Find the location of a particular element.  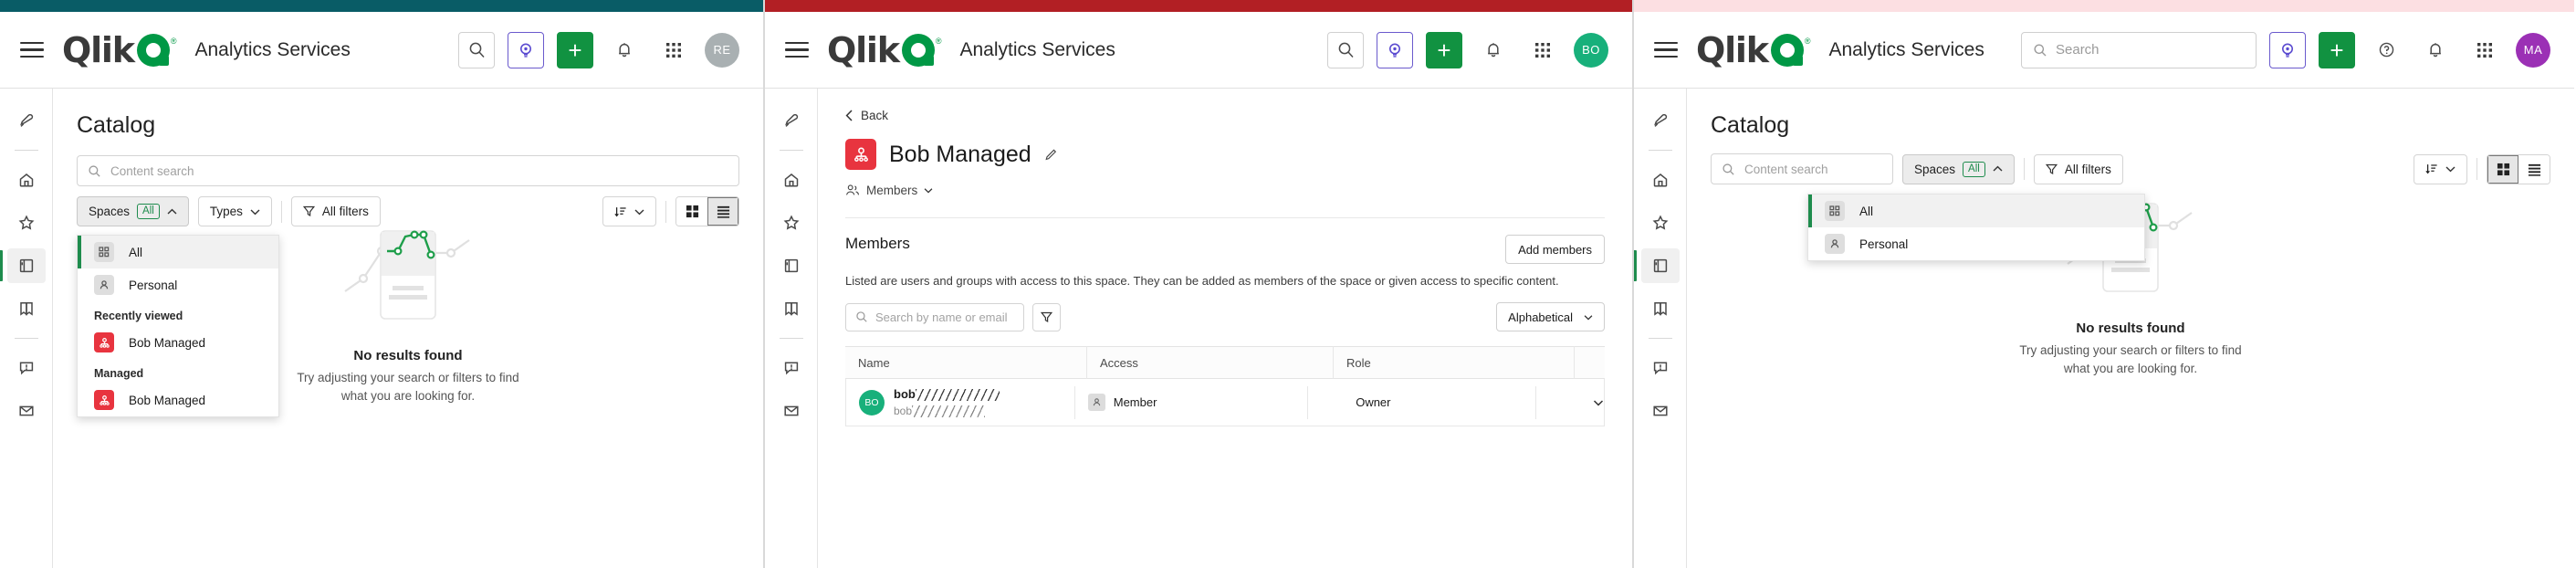

view-toggle is located at coordinates (2518, 168).